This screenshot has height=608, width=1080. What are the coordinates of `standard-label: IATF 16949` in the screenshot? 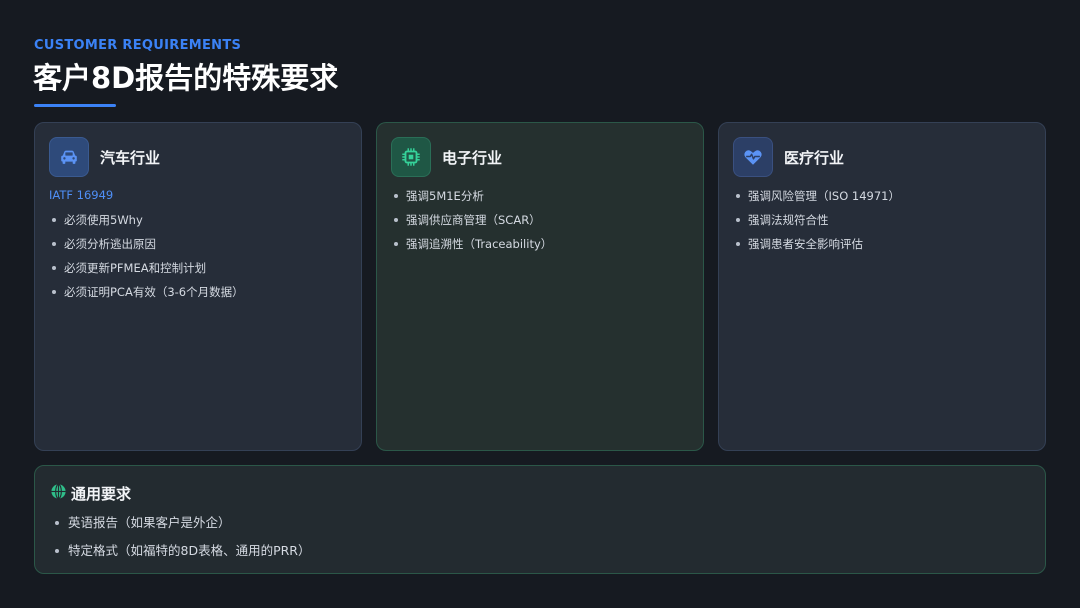 It's located at (81, 195).